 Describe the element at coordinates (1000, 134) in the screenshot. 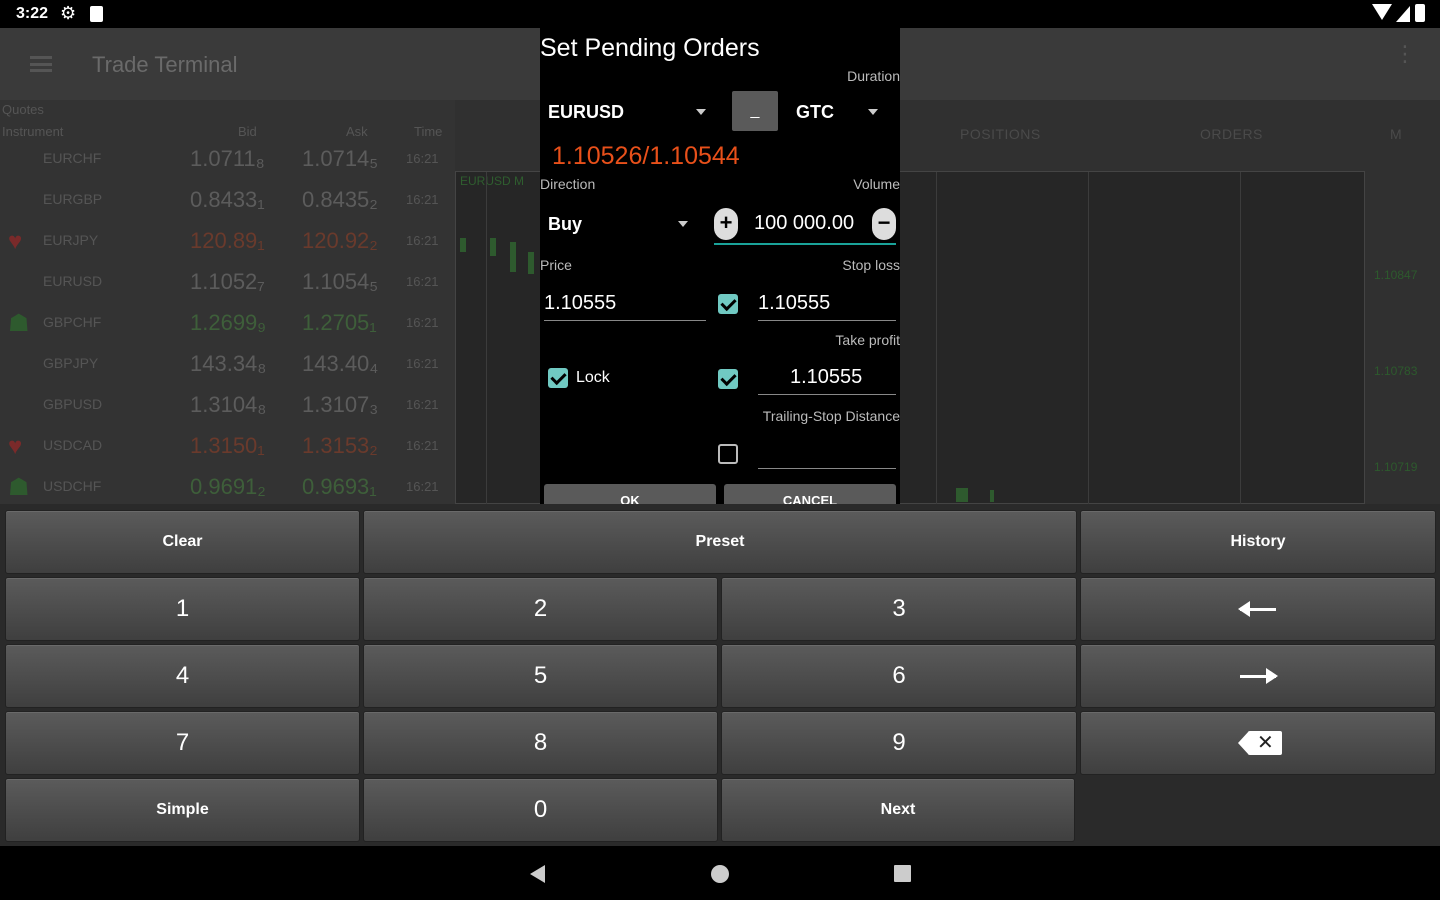

I see `tab-positions: POSITIONS` at that location.